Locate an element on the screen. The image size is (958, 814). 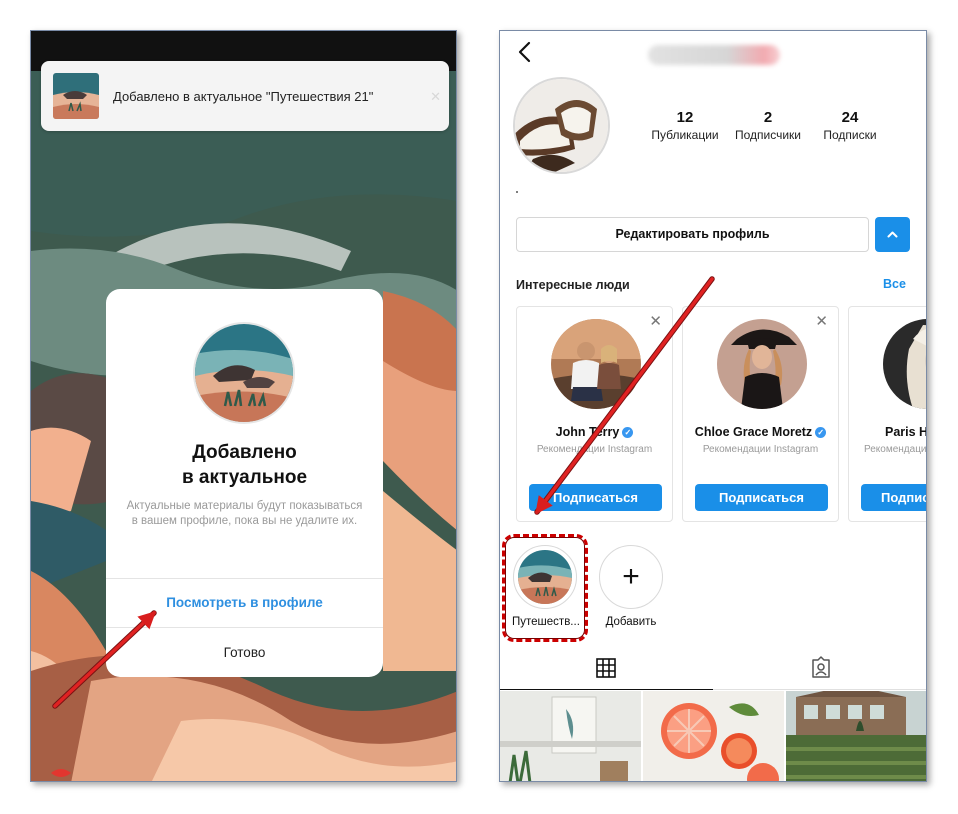
following-count: 24 is located at coordinates (850, 117).